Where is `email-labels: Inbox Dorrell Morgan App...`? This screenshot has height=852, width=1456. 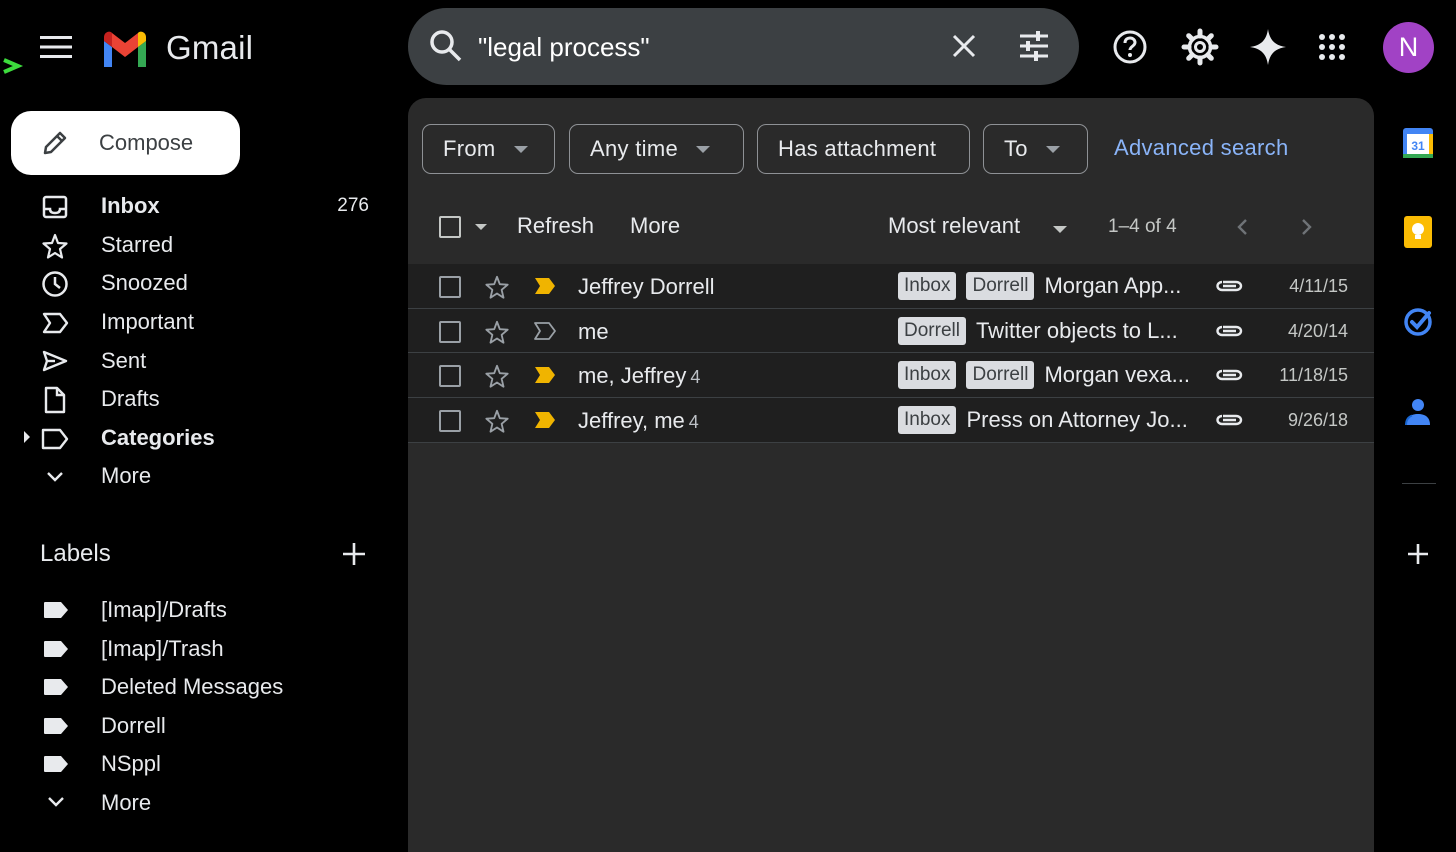 email-labels: Inbox Dorrell Morgan App... is located at coordinates (1039, 286).